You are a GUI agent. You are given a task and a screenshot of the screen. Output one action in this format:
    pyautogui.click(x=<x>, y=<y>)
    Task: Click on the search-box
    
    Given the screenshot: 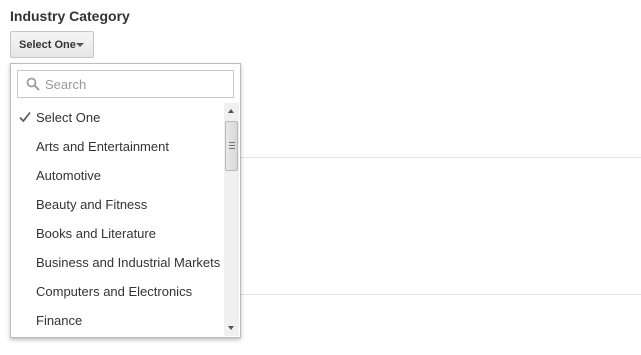 What is the action you would take?
    pyautogui.click(x=125, y=84)
    